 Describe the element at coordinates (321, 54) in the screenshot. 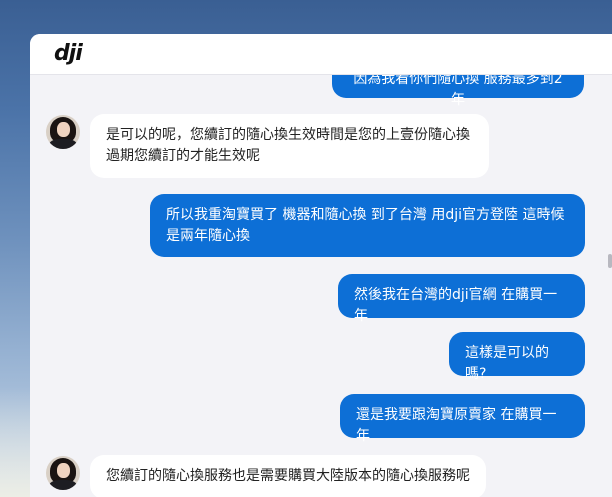

I see `chat-header: dji` at that location.